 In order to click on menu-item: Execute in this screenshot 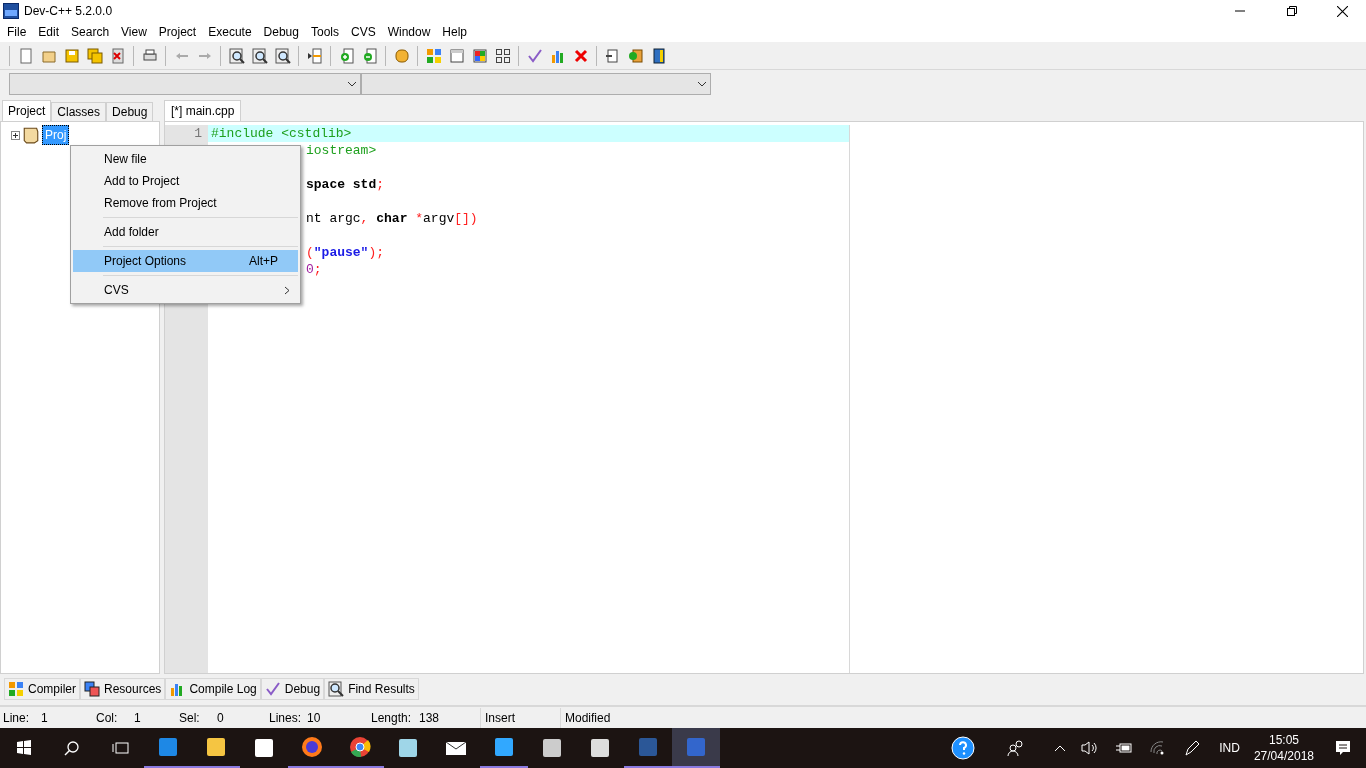, I will do `click(230, 32)`.